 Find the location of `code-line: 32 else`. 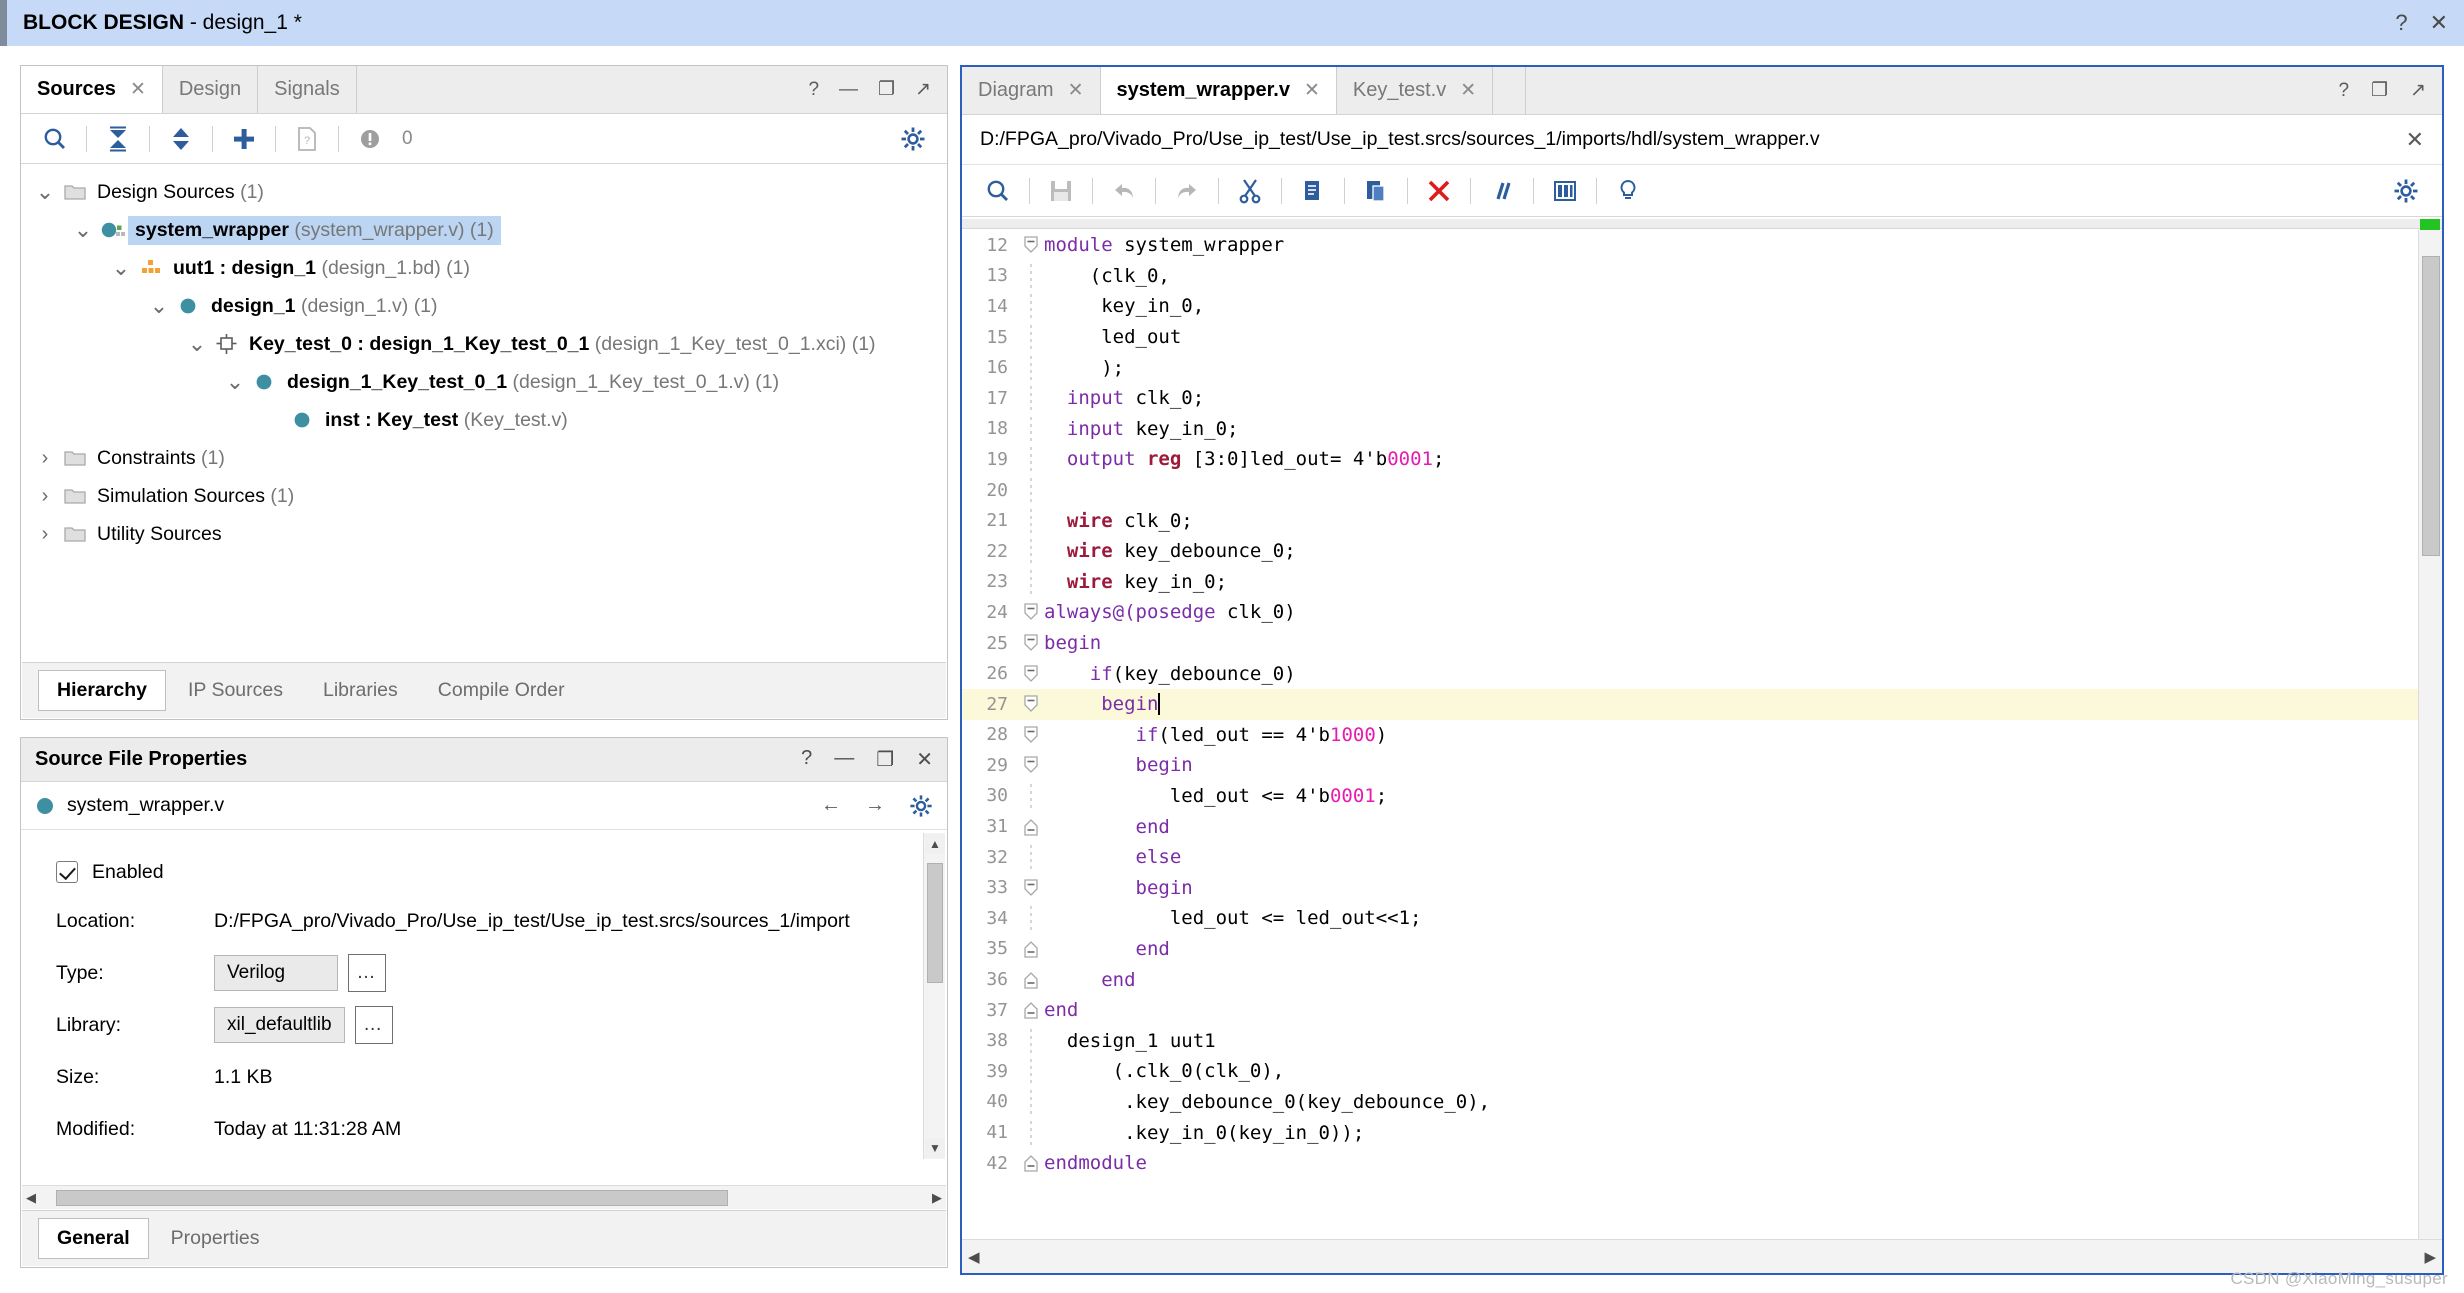

code-line: 32 else is located at coordinates (1690, 857).